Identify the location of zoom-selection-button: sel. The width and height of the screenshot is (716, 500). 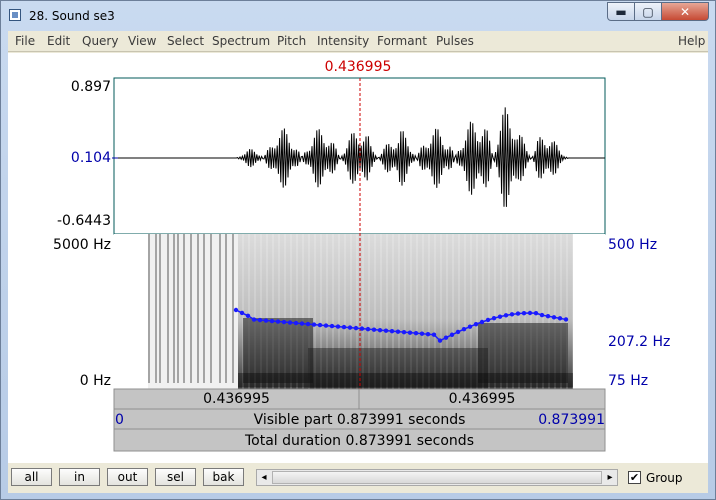
(175, 477).